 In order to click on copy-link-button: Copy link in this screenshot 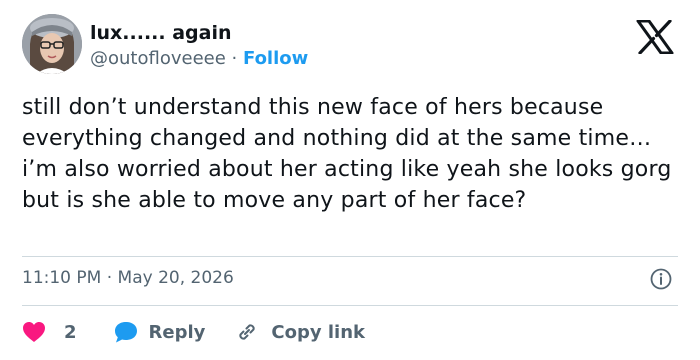, I will do `click(300, 332)`.